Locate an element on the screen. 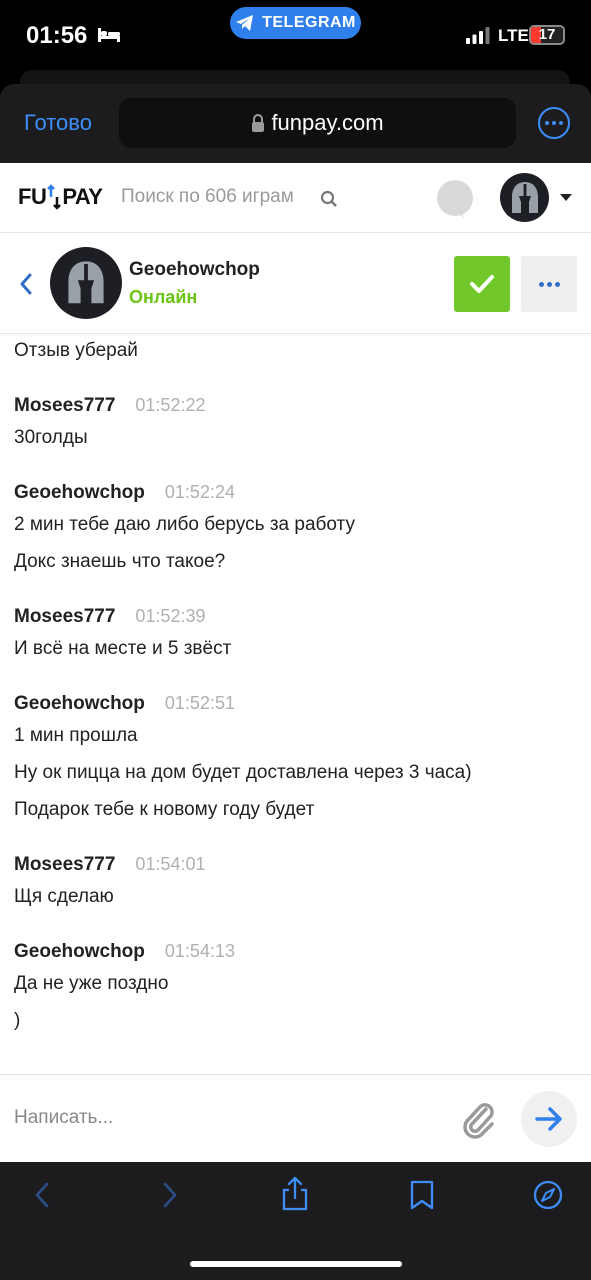 This screenshot has width=591, height=1280. home-indicator is located at coordinates (296, 1264).